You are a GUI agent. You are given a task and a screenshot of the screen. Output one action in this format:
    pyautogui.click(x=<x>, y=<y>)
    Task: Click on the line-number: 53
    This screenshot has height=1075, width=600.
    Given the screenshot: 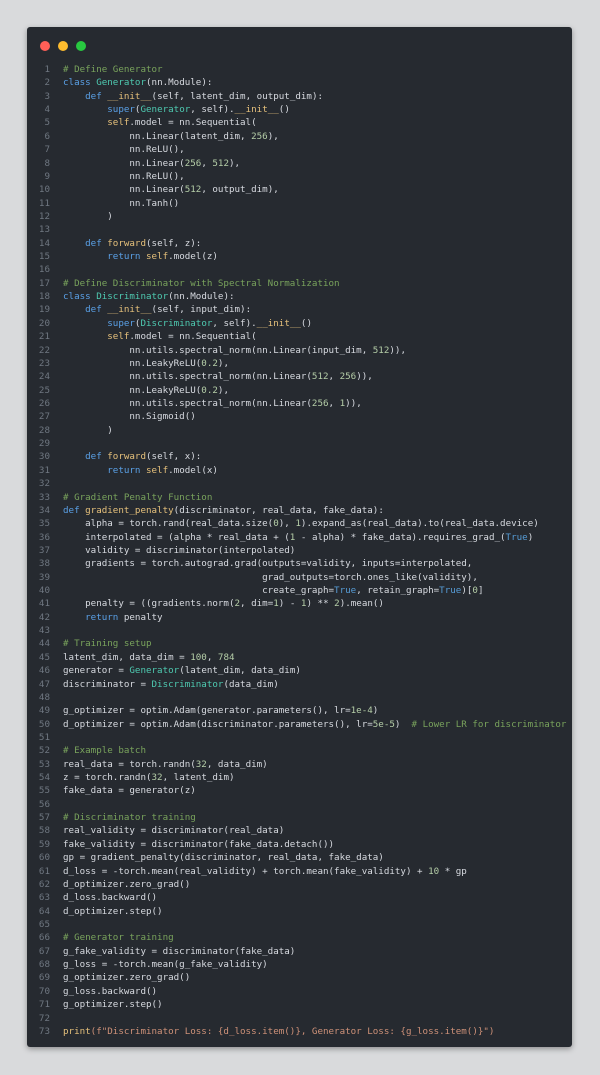 What is the action you would take?
    pyautogui.click(x=44, y=764)
    